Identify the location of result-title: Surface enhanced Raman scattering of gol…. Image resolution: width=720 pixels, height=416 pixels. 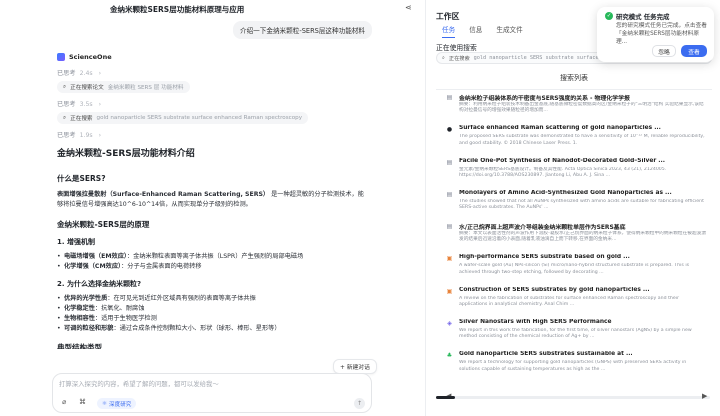
(583, 128).